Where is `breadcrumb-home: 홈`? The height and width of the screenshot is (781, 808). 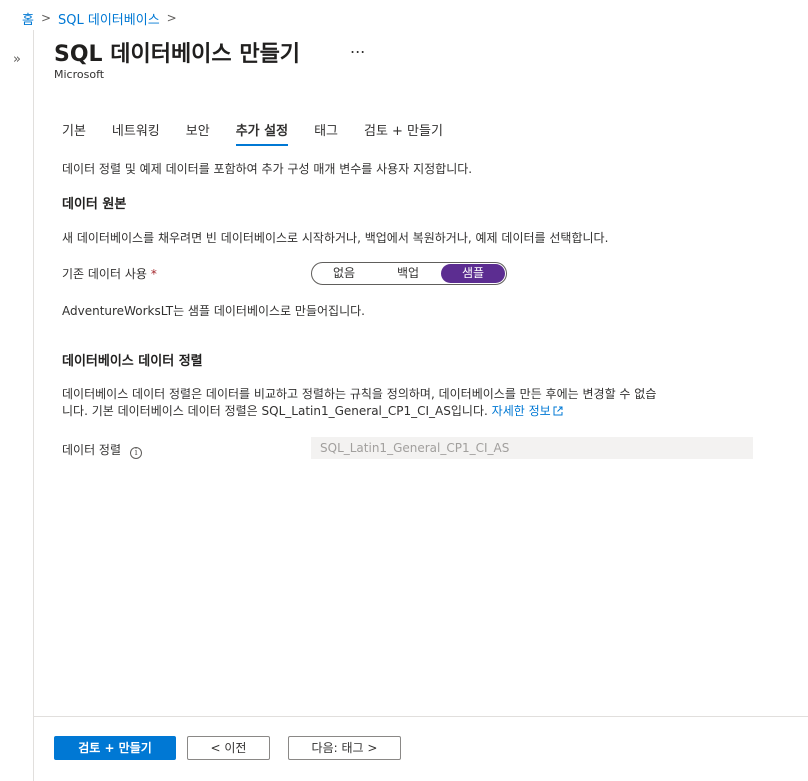 breadcrumb-home: 홈 is located at coordinates (28, 18).